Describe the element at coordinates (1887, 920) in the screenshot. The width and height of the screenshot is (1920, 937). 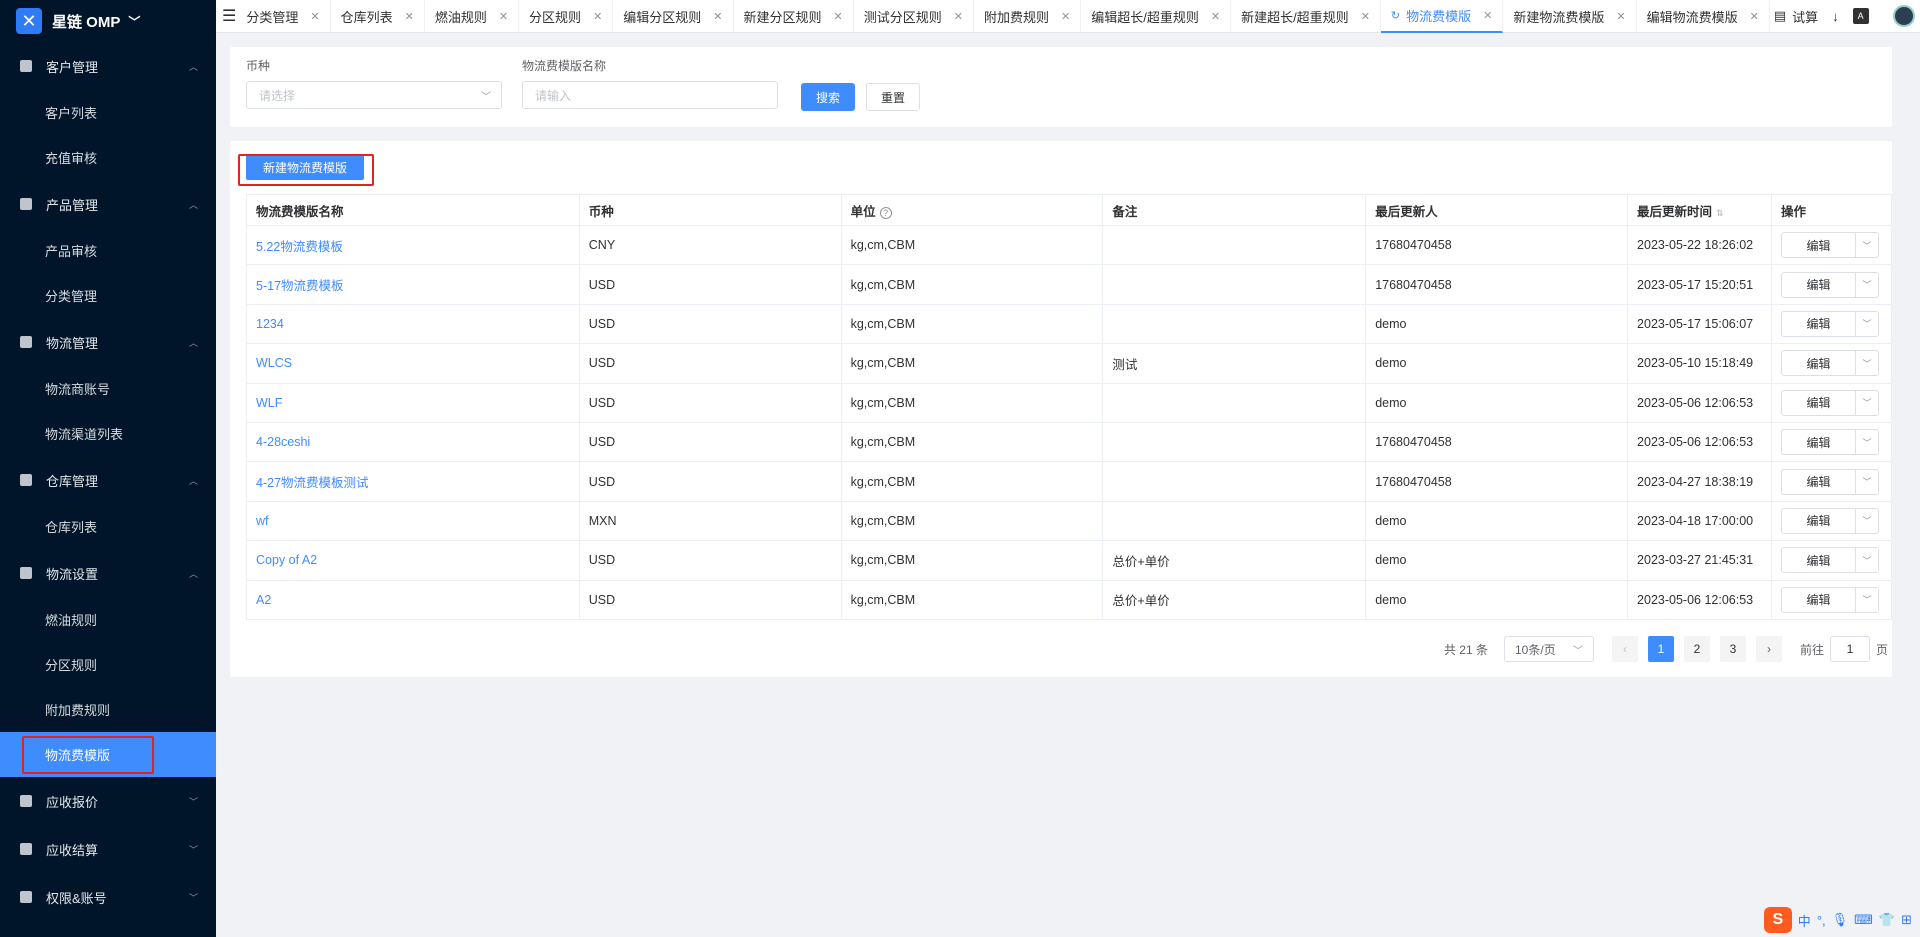
I see `skin-icon: 👕` at that location.